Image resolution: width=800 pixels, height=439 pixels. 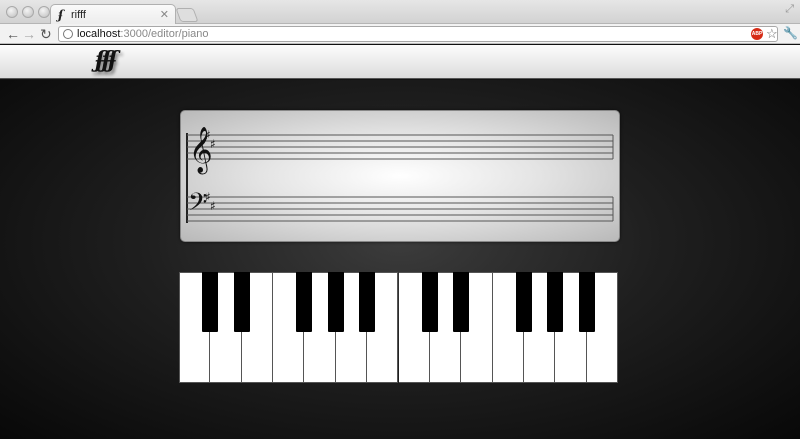 What do you see at coordinates (164, 14) in the screenshot?
I see `tab-close-icon: ✕` at bounding box center [164, 14].